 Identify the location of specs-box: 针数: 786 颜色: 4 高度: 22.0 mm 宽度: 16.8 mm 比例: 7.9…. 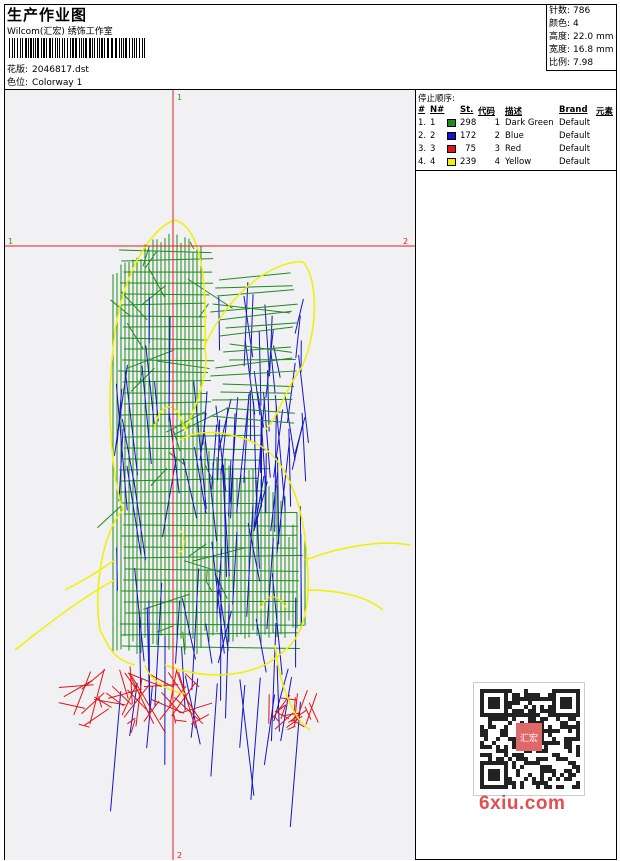
(581, 38).